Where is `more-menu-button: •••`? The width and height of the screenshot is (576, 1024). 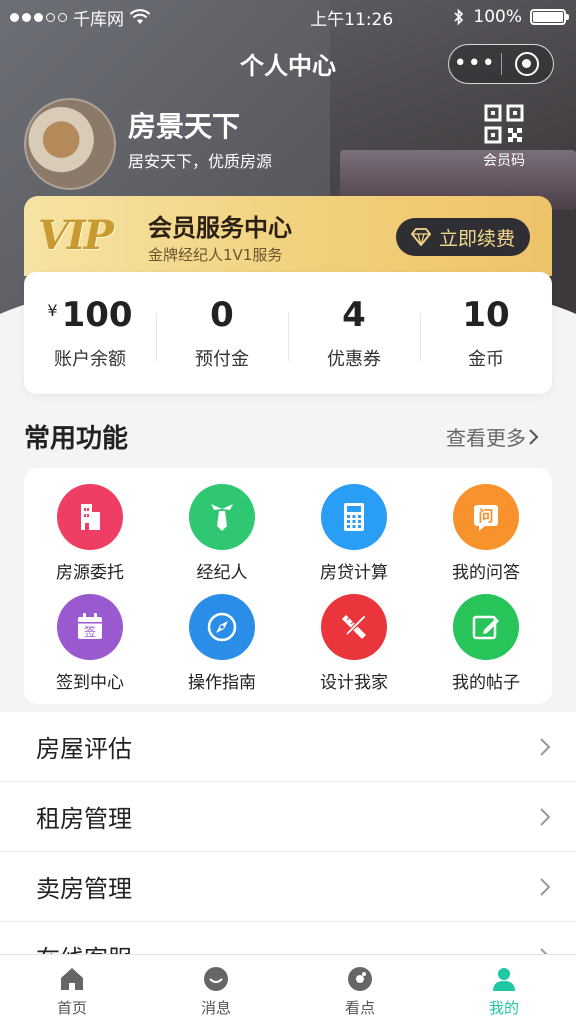 more-menu-button: ••• is located at coordinates (475, 64).